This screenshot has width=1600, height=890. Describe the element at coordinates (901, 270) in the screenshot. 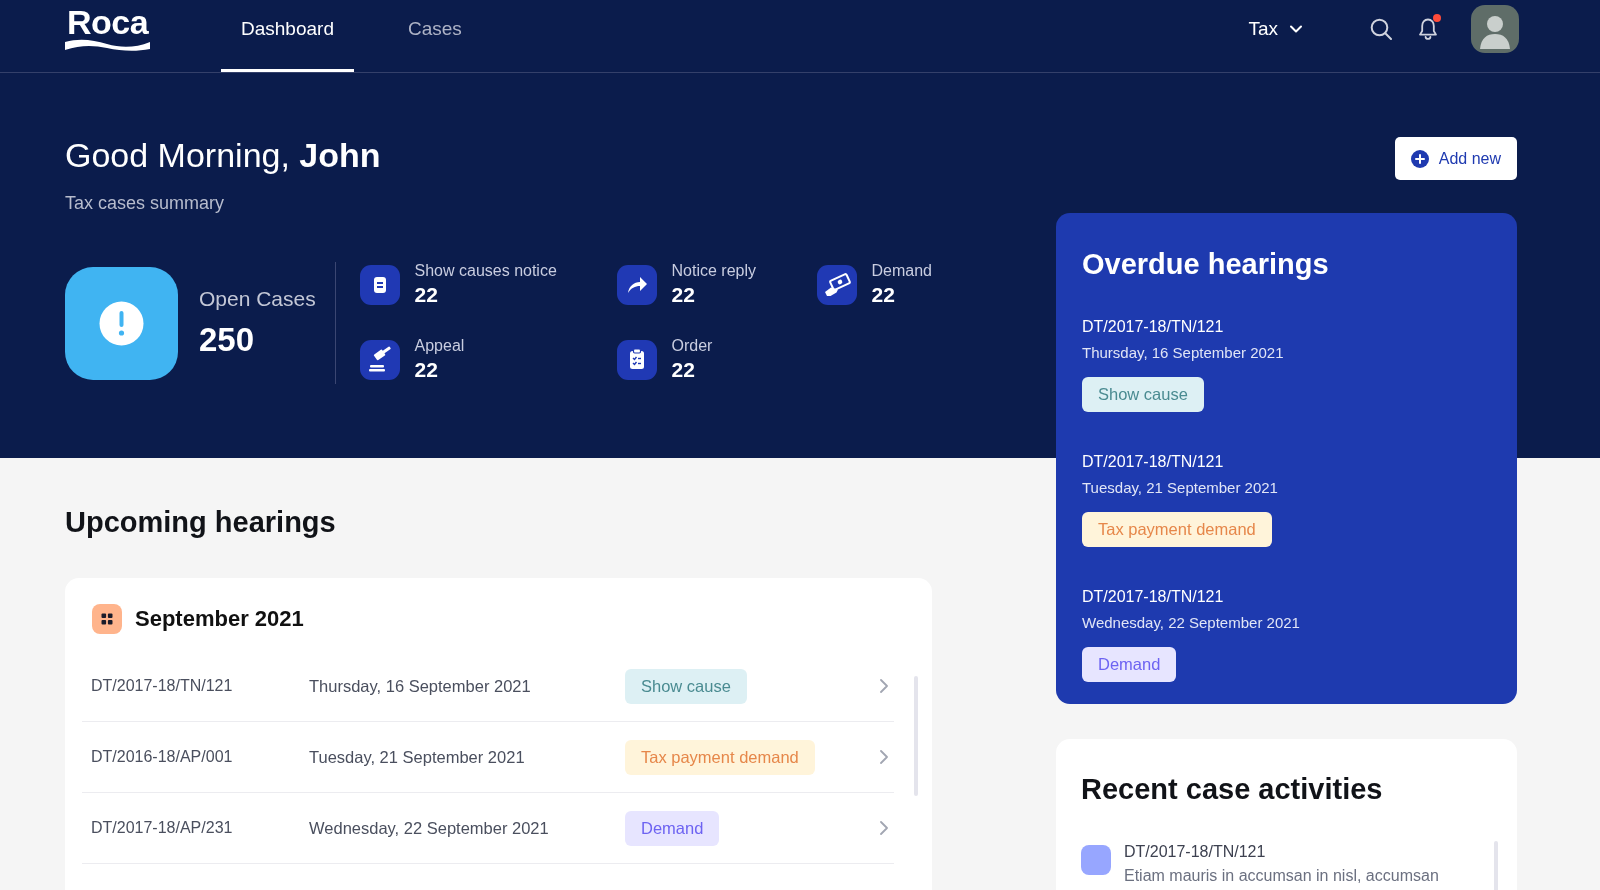

I see `stat-label: Demand` at that location.